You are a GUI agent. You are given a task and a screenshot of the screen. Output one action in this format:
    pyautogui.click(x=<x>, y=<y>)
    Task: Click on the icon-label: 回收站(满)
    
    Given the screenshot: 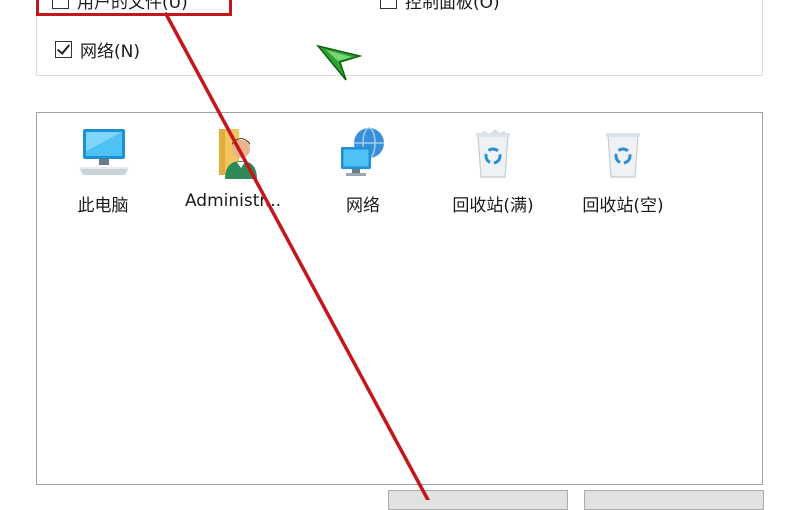 What is the action you would take?
    pyautogui.click(x=493, y=206)
    